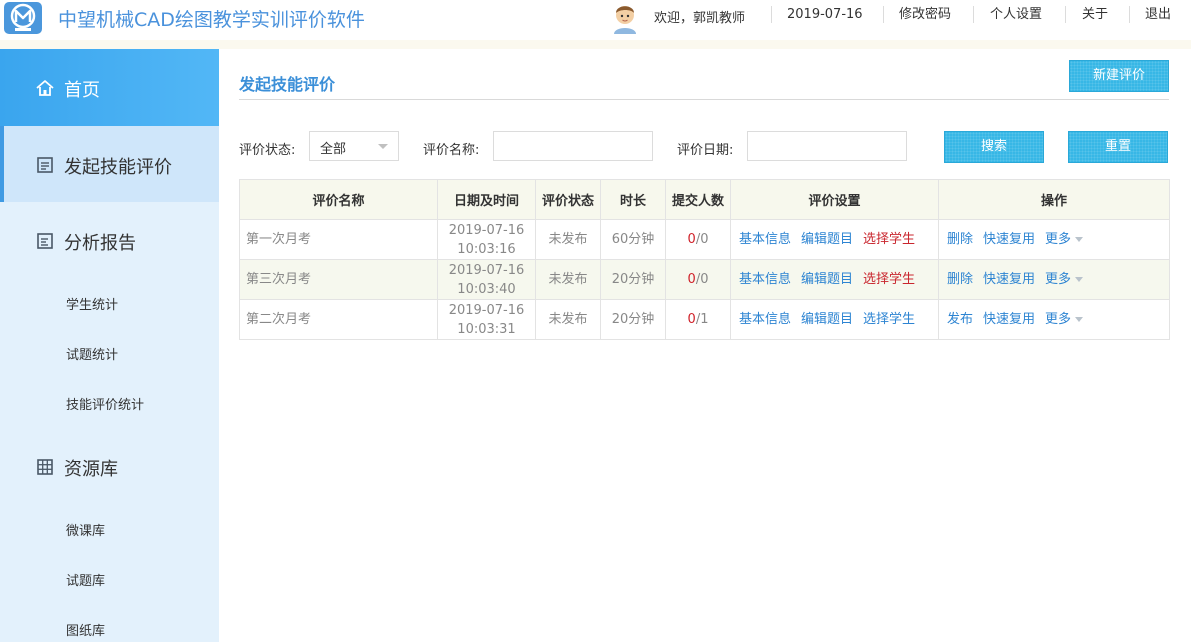 The height and width of the screenshot is (642, 1191). What do you see at coordinates (568, 199) in the screenshot?
I see `column-header: 评价状态` at bounding box center [568, 199].